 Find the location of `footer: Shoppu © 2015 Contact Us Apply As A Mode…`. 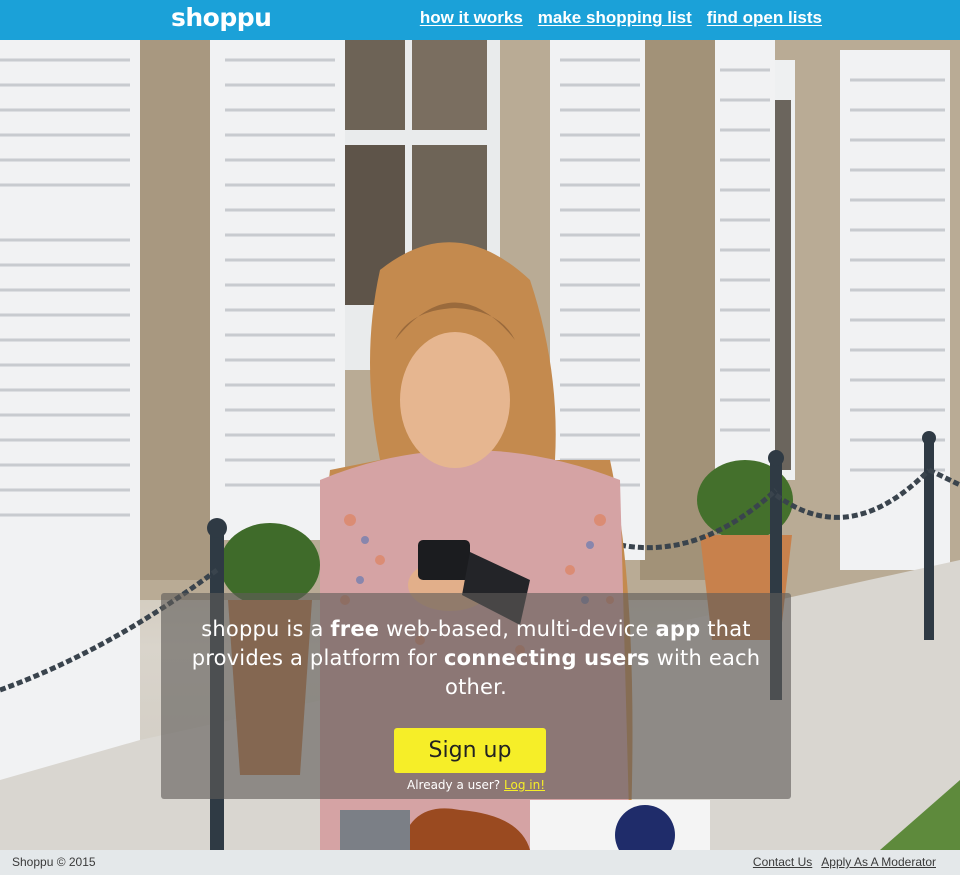

footer: Shoppu © 2015 Contact Us Apply As A Mode… is located at coordinates (480, 862).